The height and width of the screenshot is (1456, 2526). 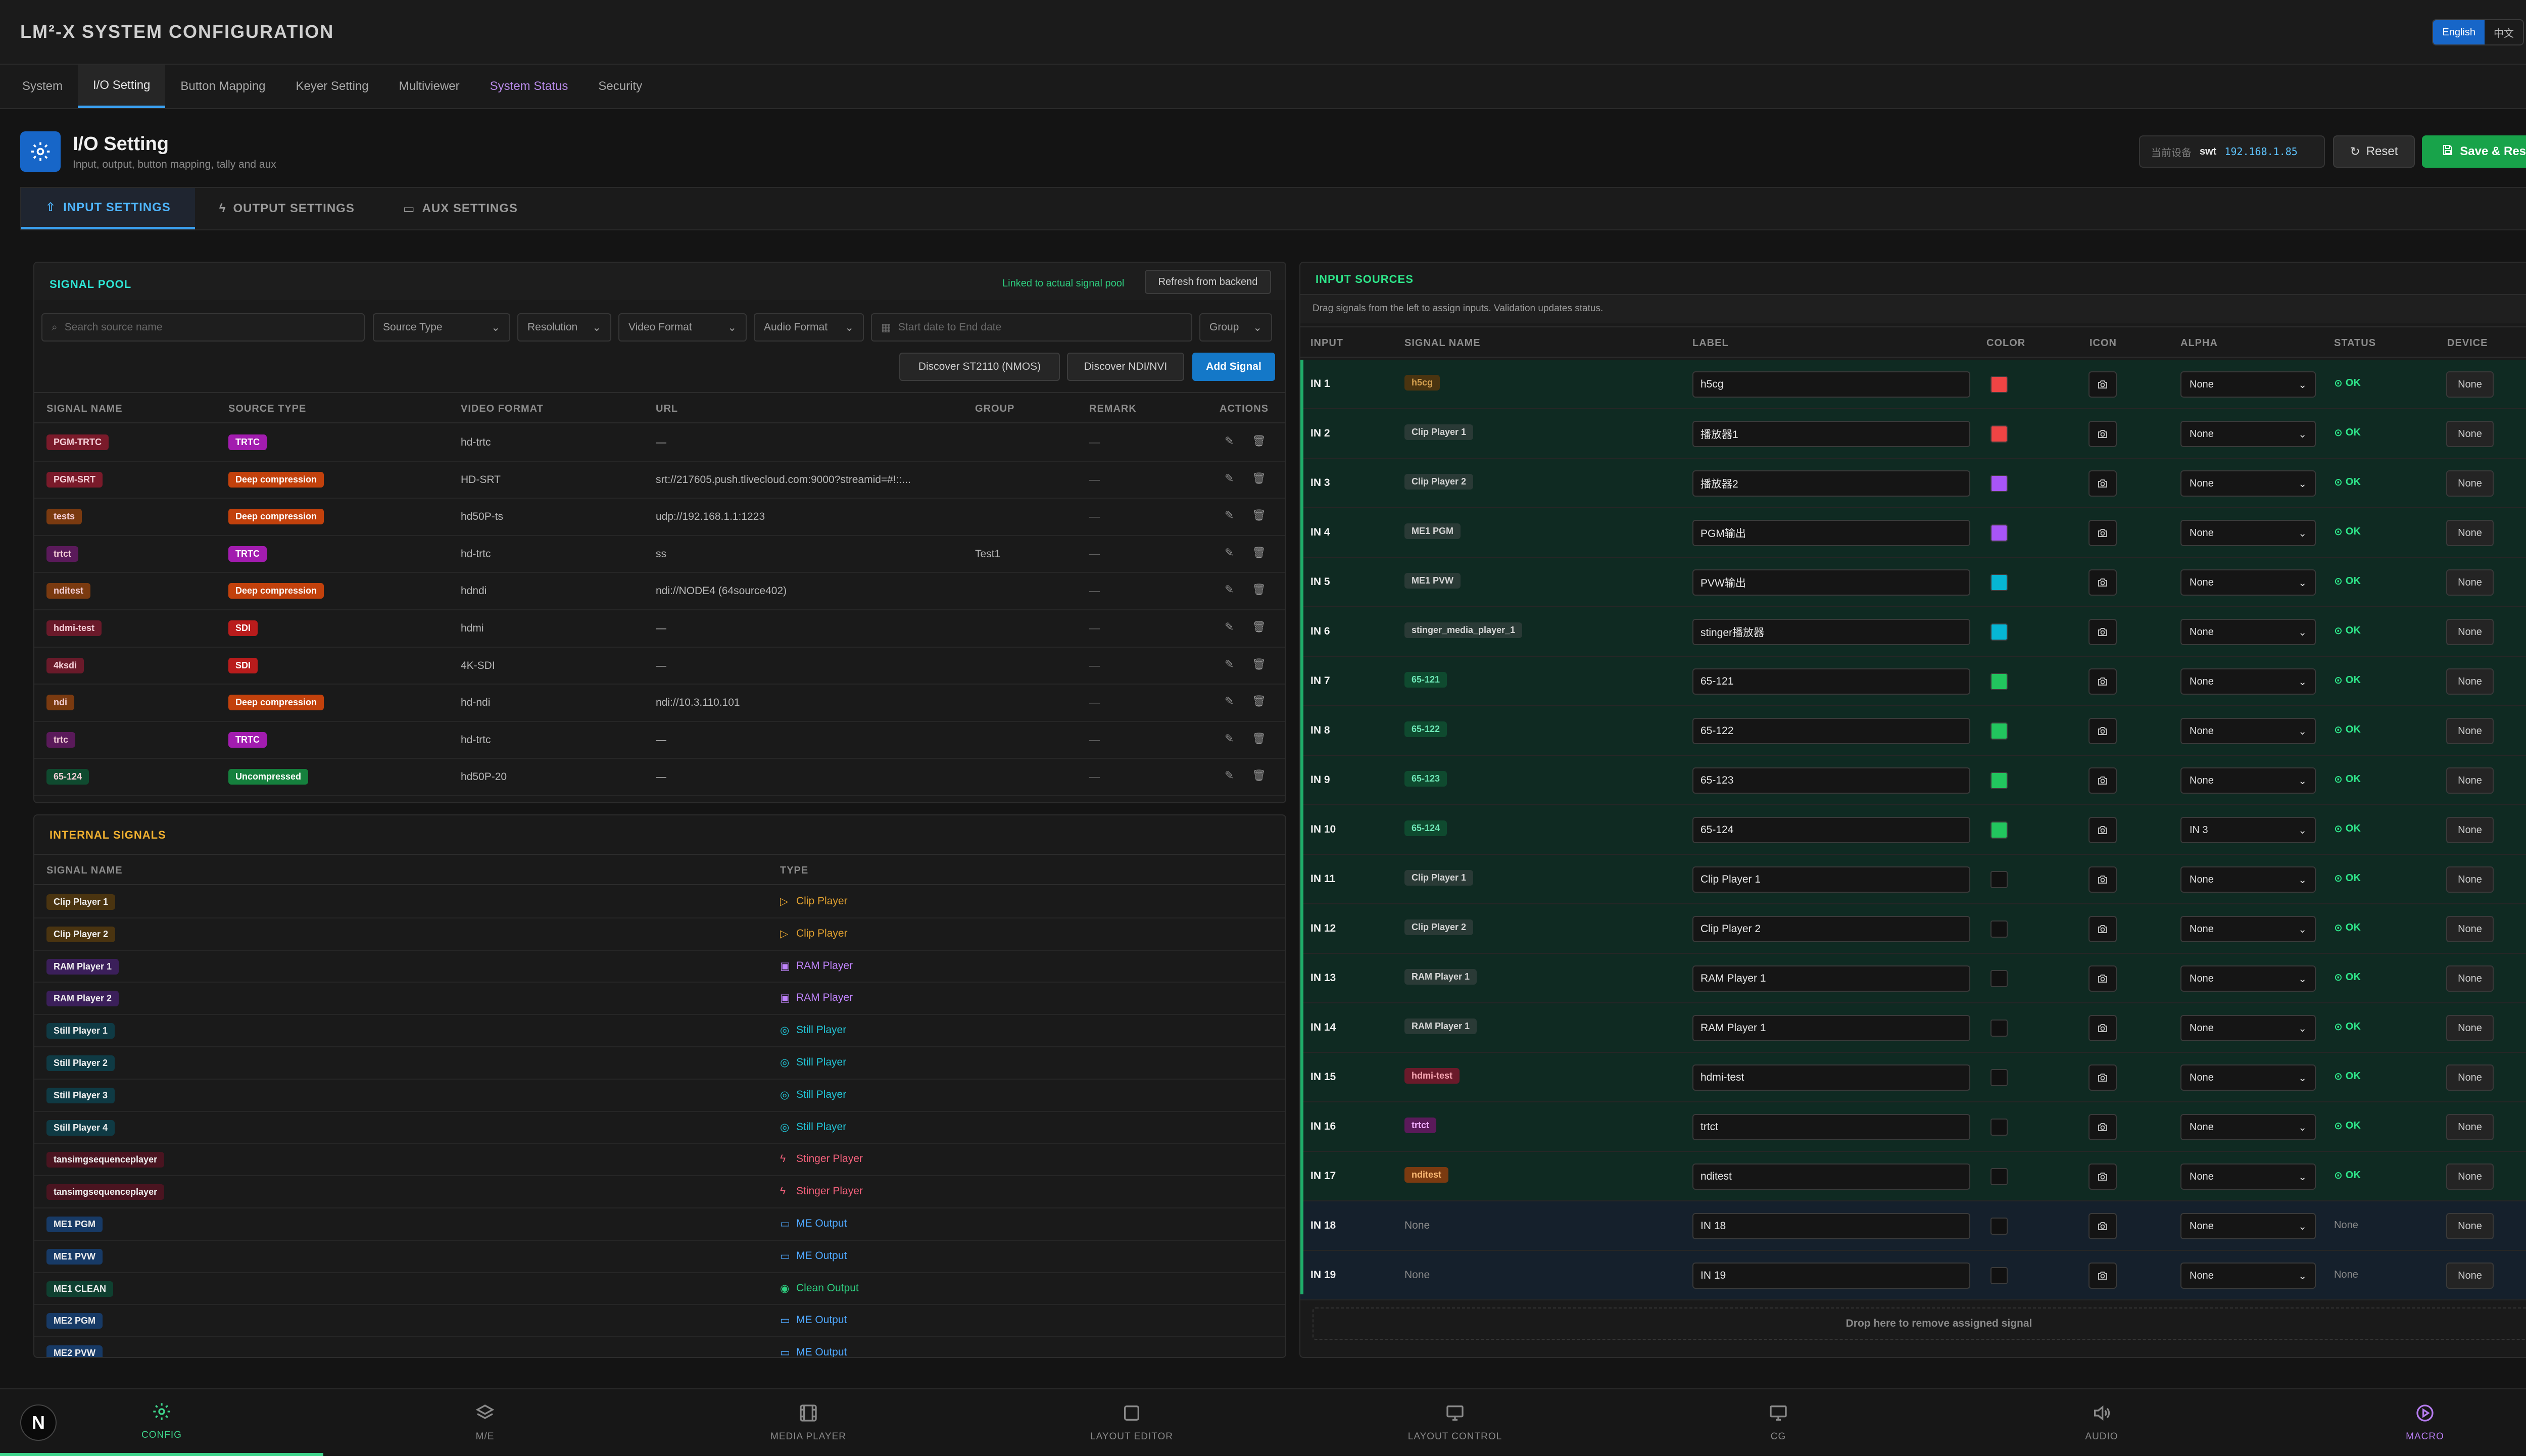 I want to click on source-type-select: Source Type ⌄, so click(x=441, y=327).